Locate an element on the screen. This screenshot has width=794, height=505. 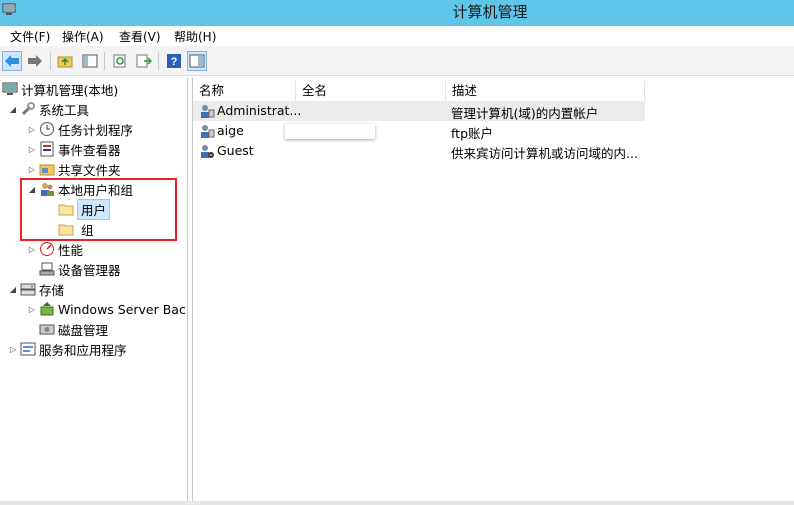
user-name: aige is located at coordinates (230, 130).